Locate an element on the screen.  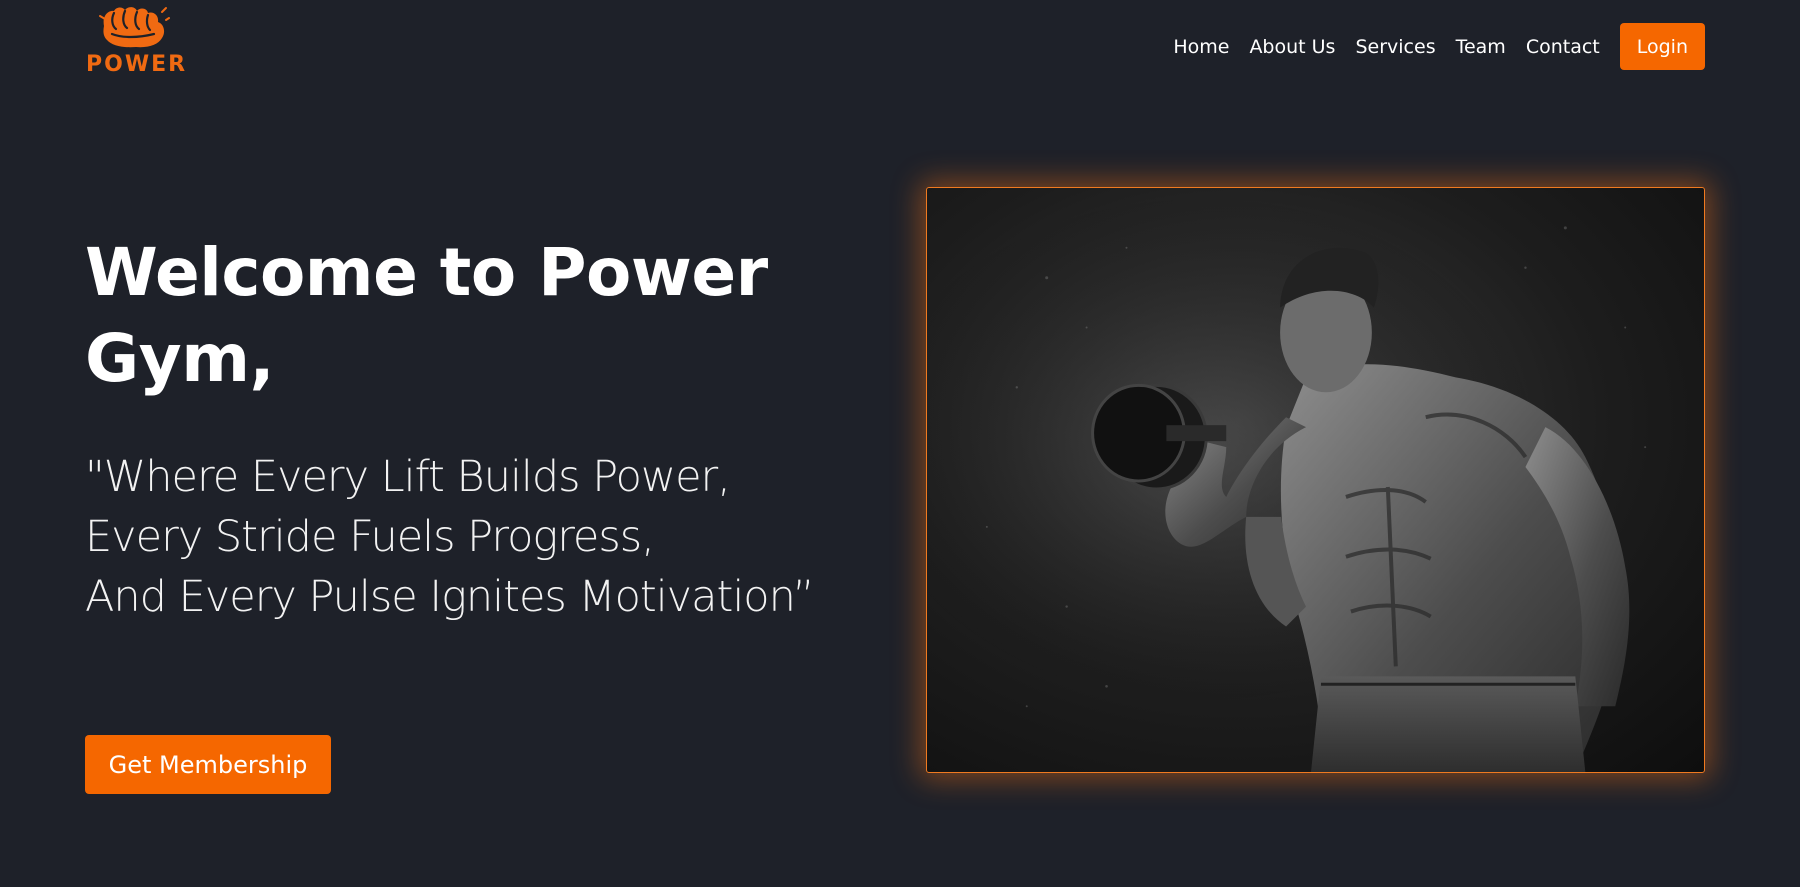
brand-logo: POWER is located at coordinates (137, 40).